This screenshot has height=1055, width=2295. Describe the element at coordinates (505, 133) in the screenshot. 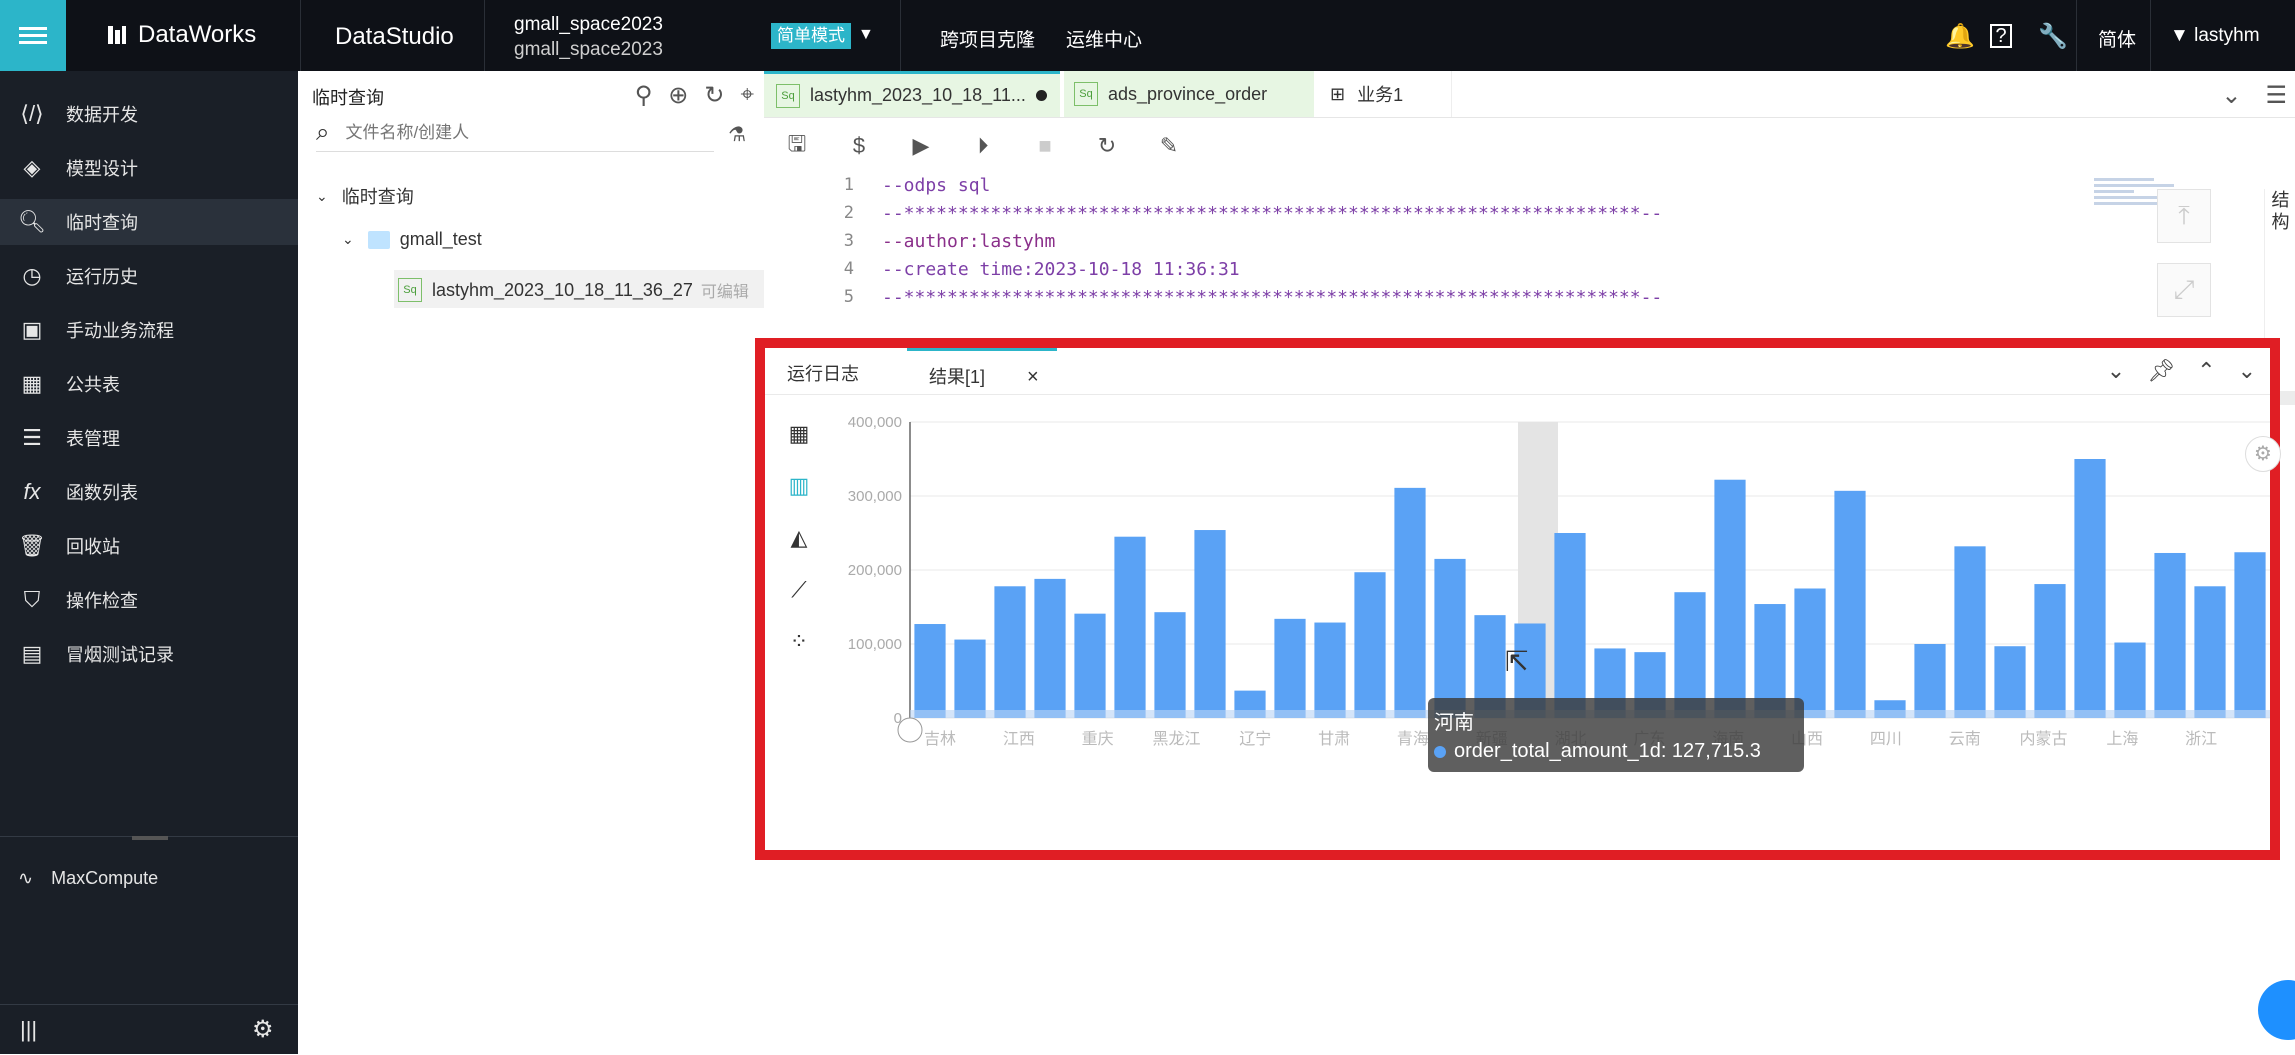

I see `search-input` at that location.